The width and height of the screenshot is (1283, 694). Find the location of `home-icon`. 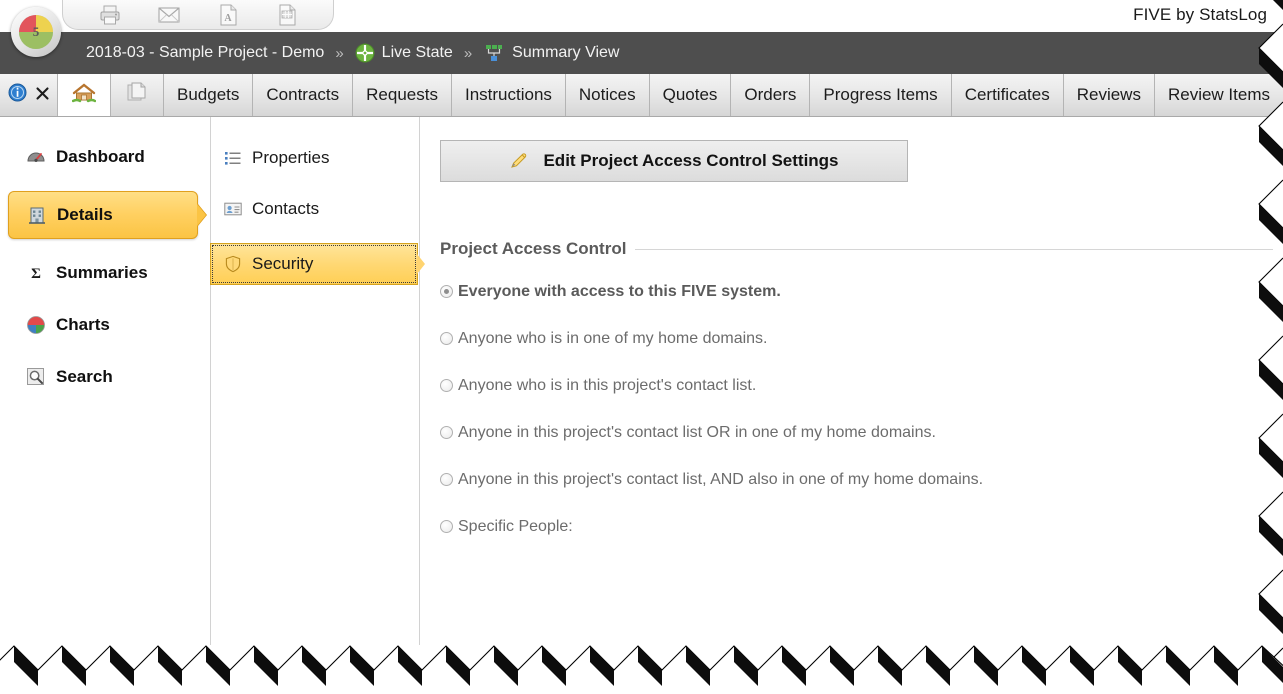

home-icon is located at coordinates (84, 95).